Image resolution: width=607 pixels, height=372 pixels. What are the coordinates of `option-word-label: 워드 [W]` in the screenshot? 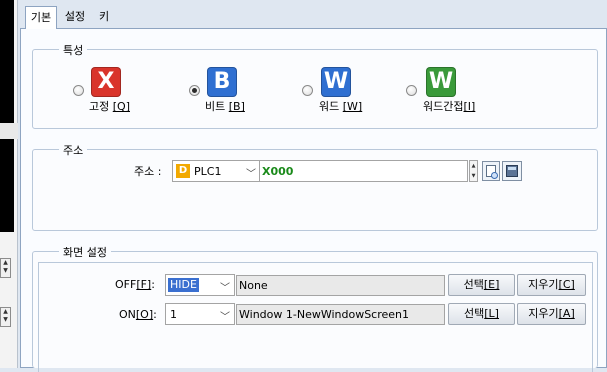 It's located at (340, 106).